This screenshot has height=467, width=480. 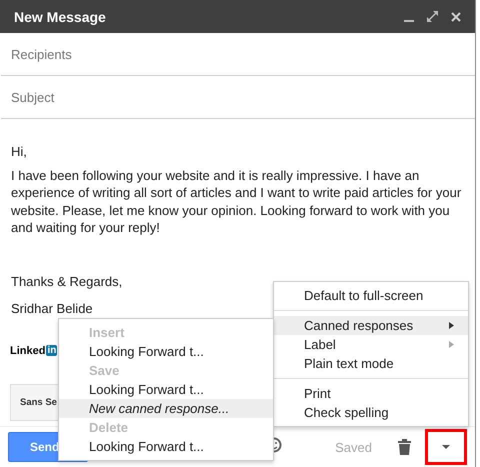 What do you see at coordinates (104, 371) in the screenshot?
I see `menu-header: Save` at bounding box center [104, 371].